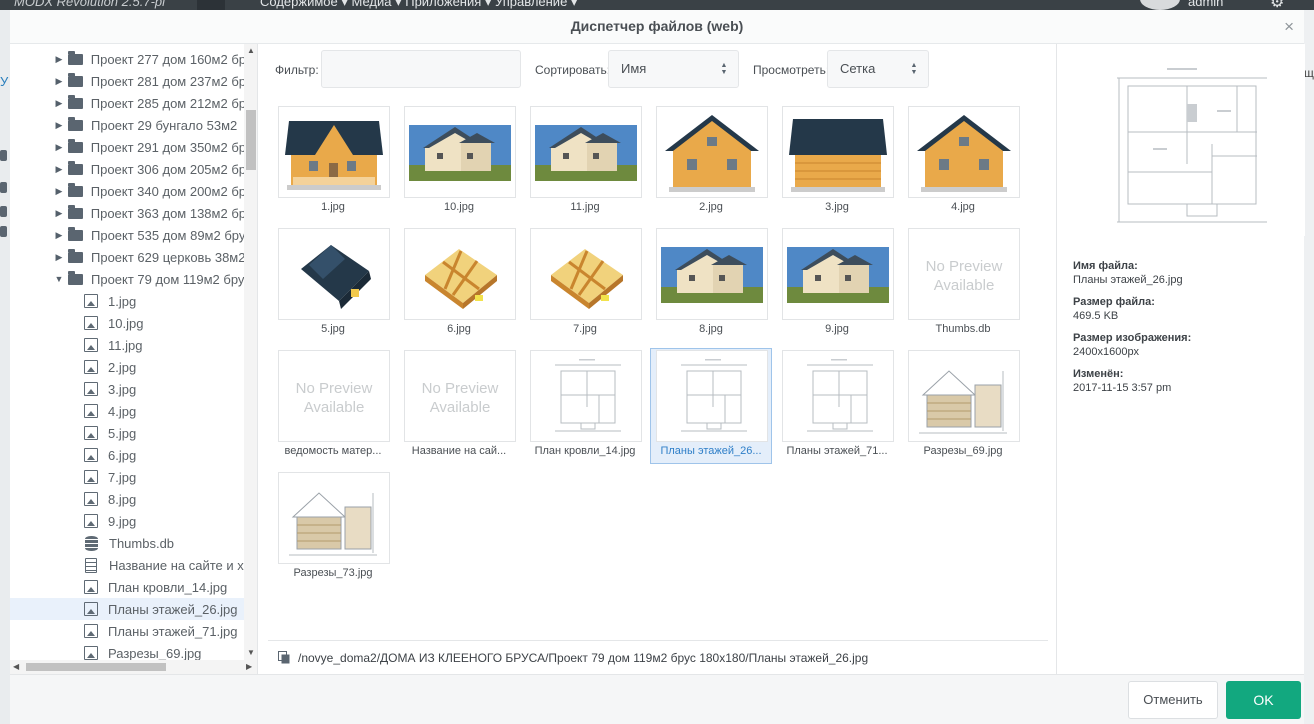 This screenshot has height=724, width=1314. Describe the element at coordinates (128, 323) in the screenshot. I see `tree-file-item: 10.jpg` at that location.